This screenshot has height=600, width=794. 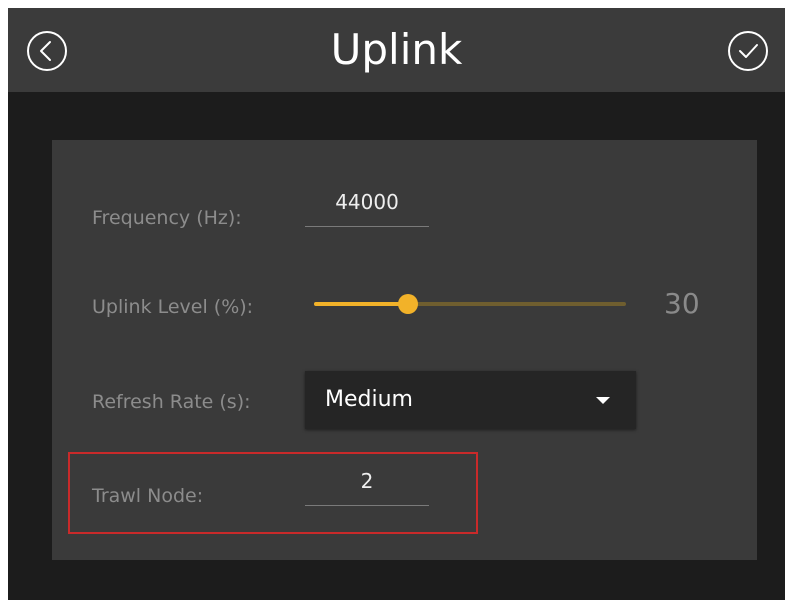 I want to click on confirm-button, so click(x=748, y=51).